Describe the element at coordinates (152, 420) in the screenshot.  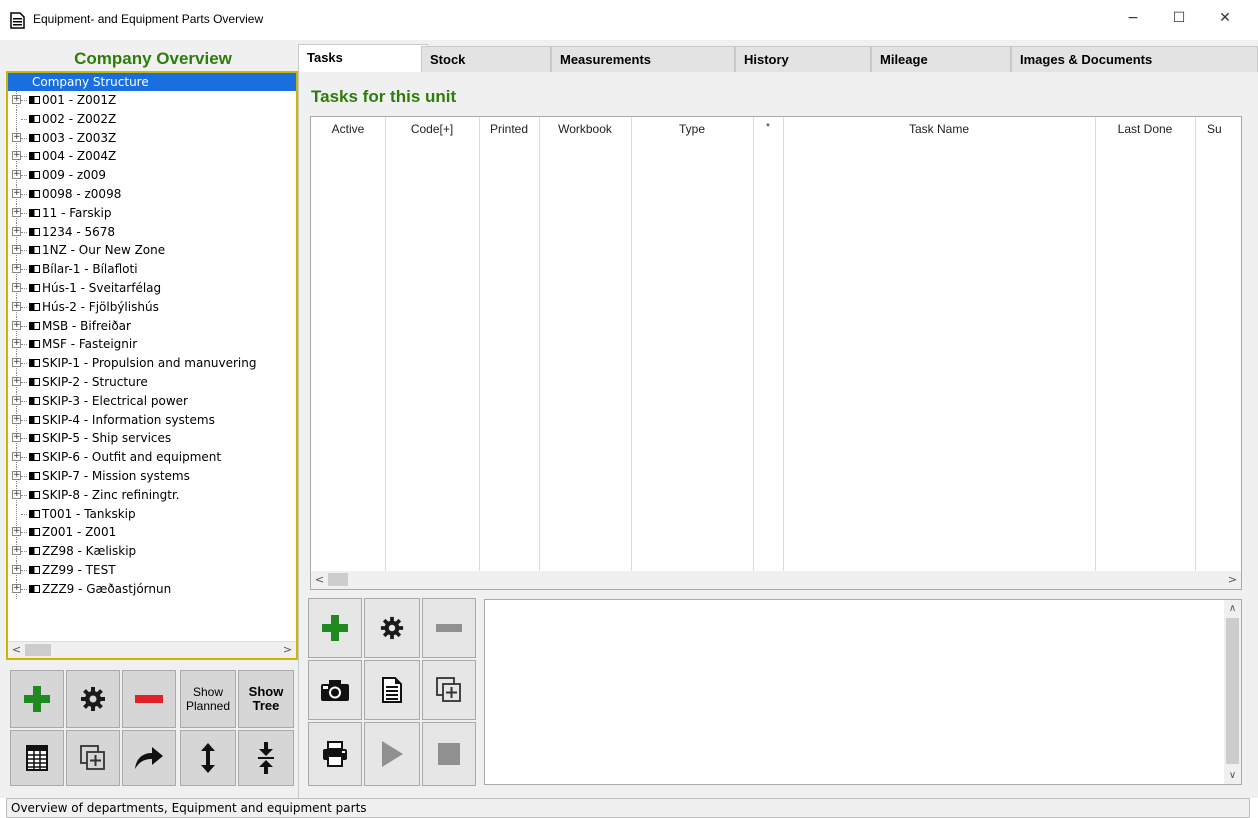
I see `tree-node: + SKIP-4 - Information systems` at that location.